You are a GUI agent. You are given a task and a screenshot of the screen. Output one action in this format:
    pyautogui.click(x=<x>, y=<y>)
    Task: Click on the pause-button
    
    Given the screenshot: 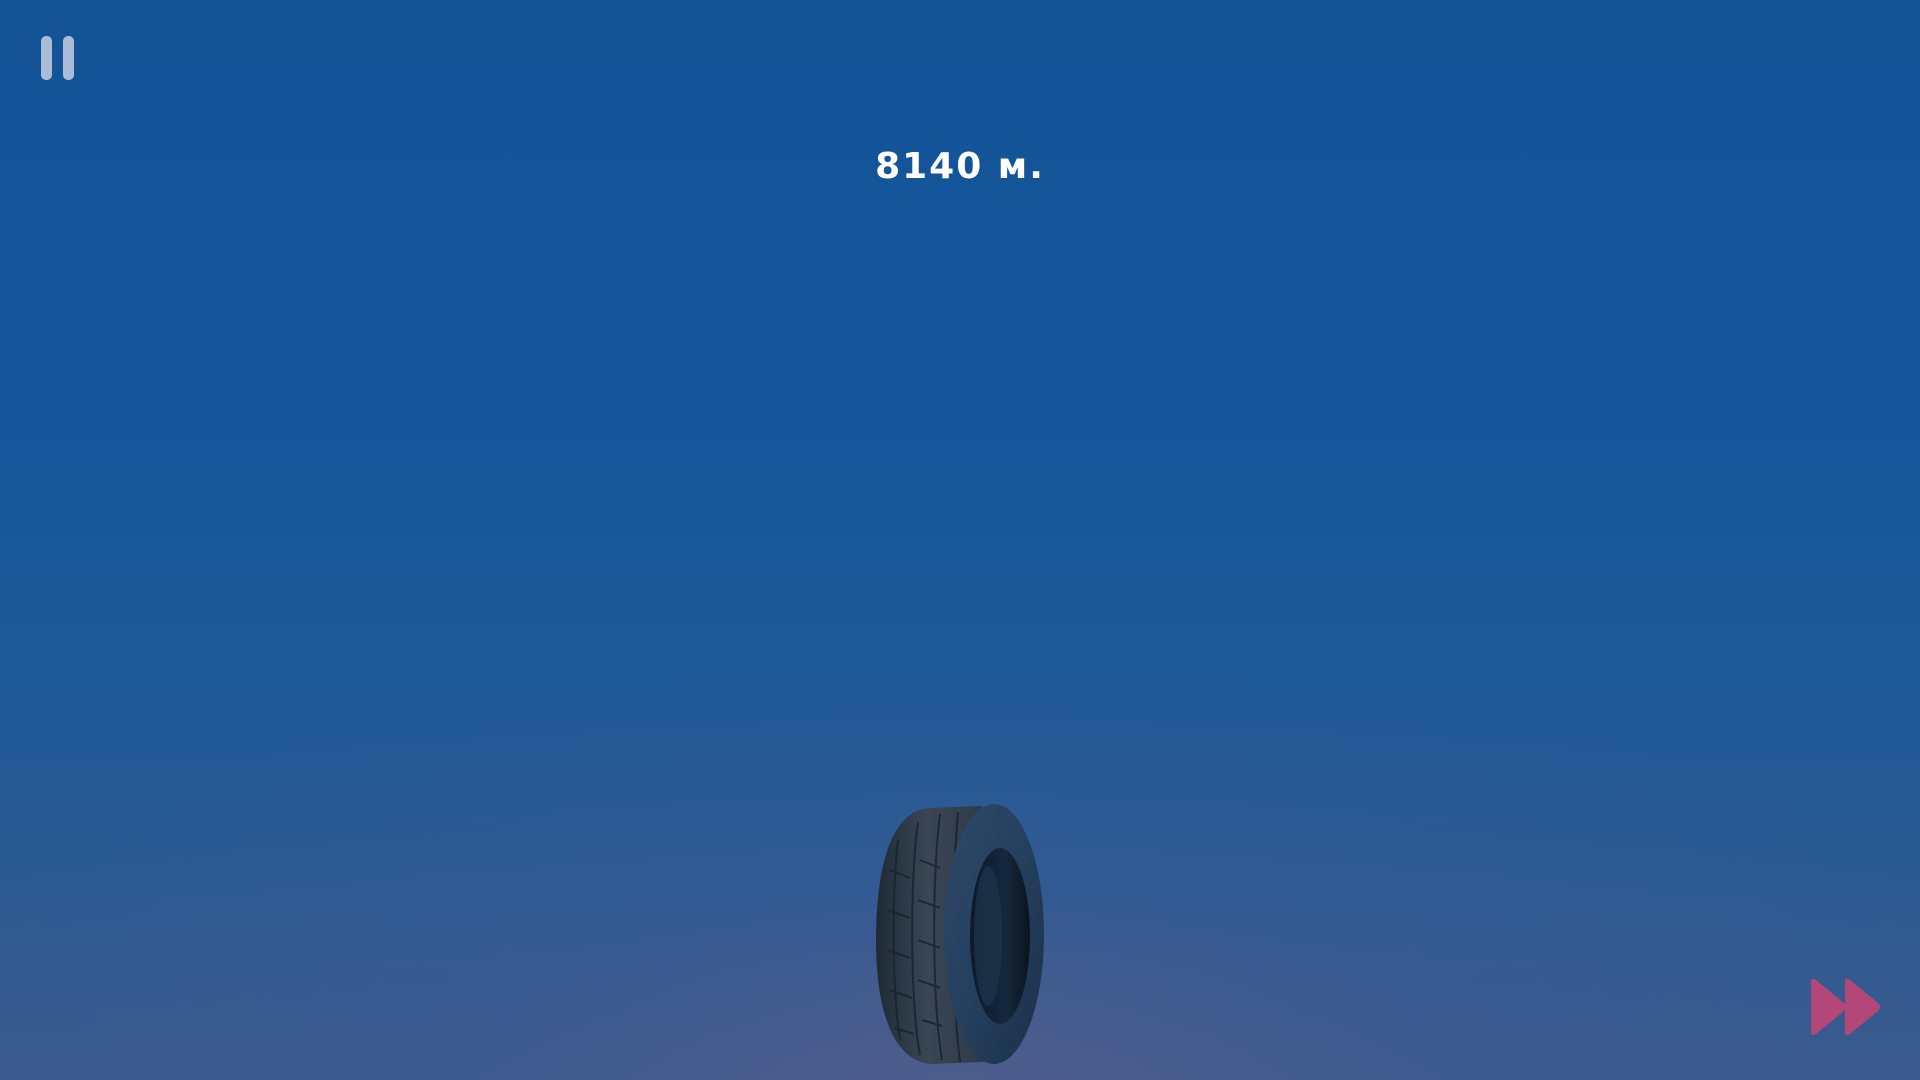 What is the action you would take?
    pyautogui.click(x=58, y=58)
    